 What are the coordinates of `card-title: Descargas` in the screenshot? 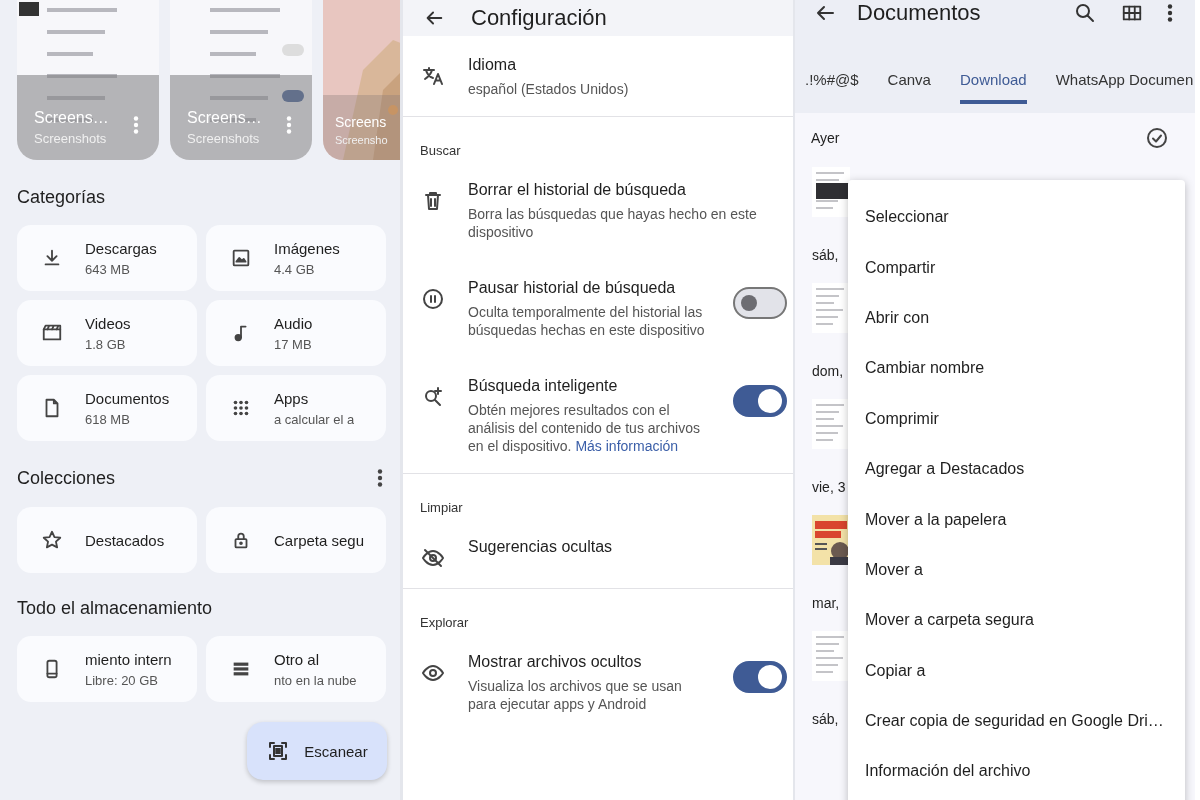 It's located at (121, 248).